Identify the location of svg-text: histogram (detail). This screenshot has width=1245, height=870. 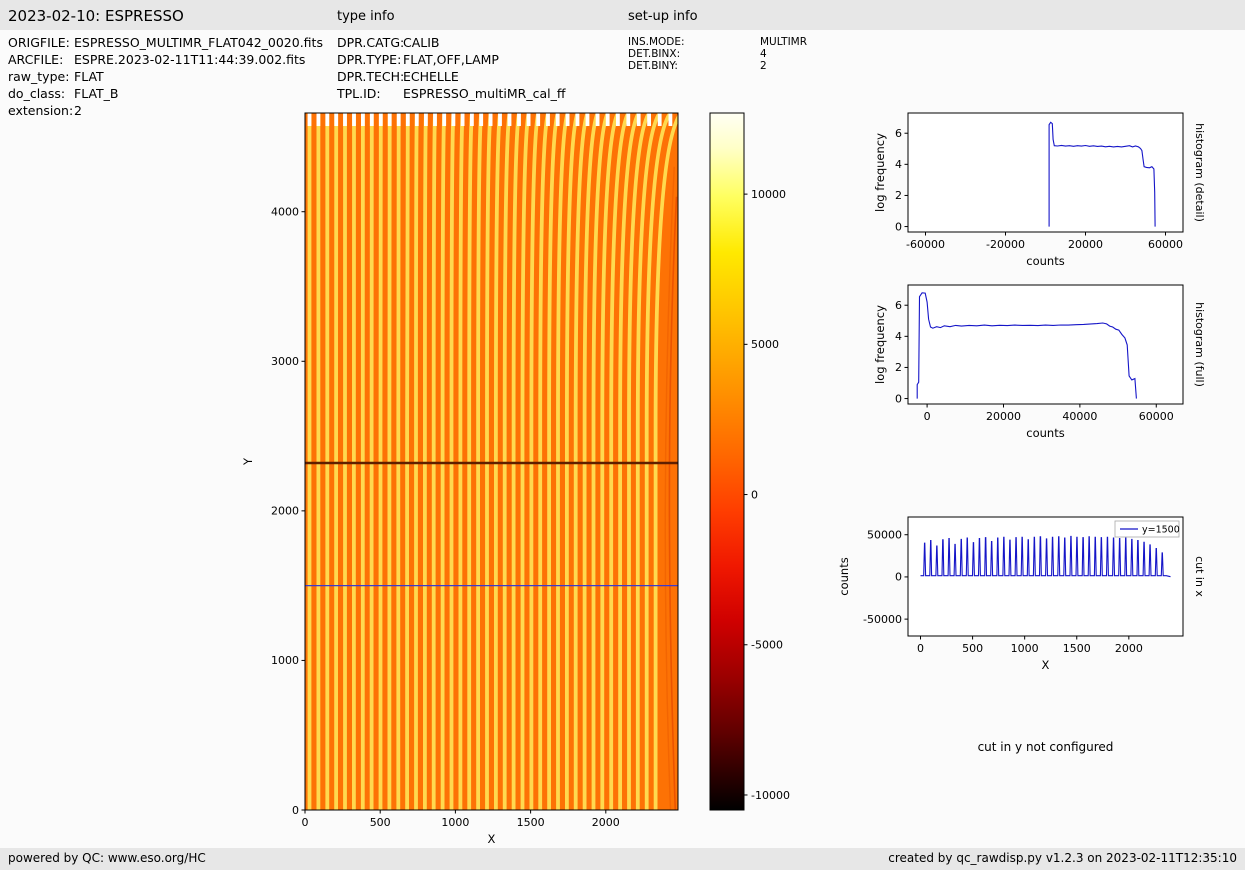
(1199, 172).